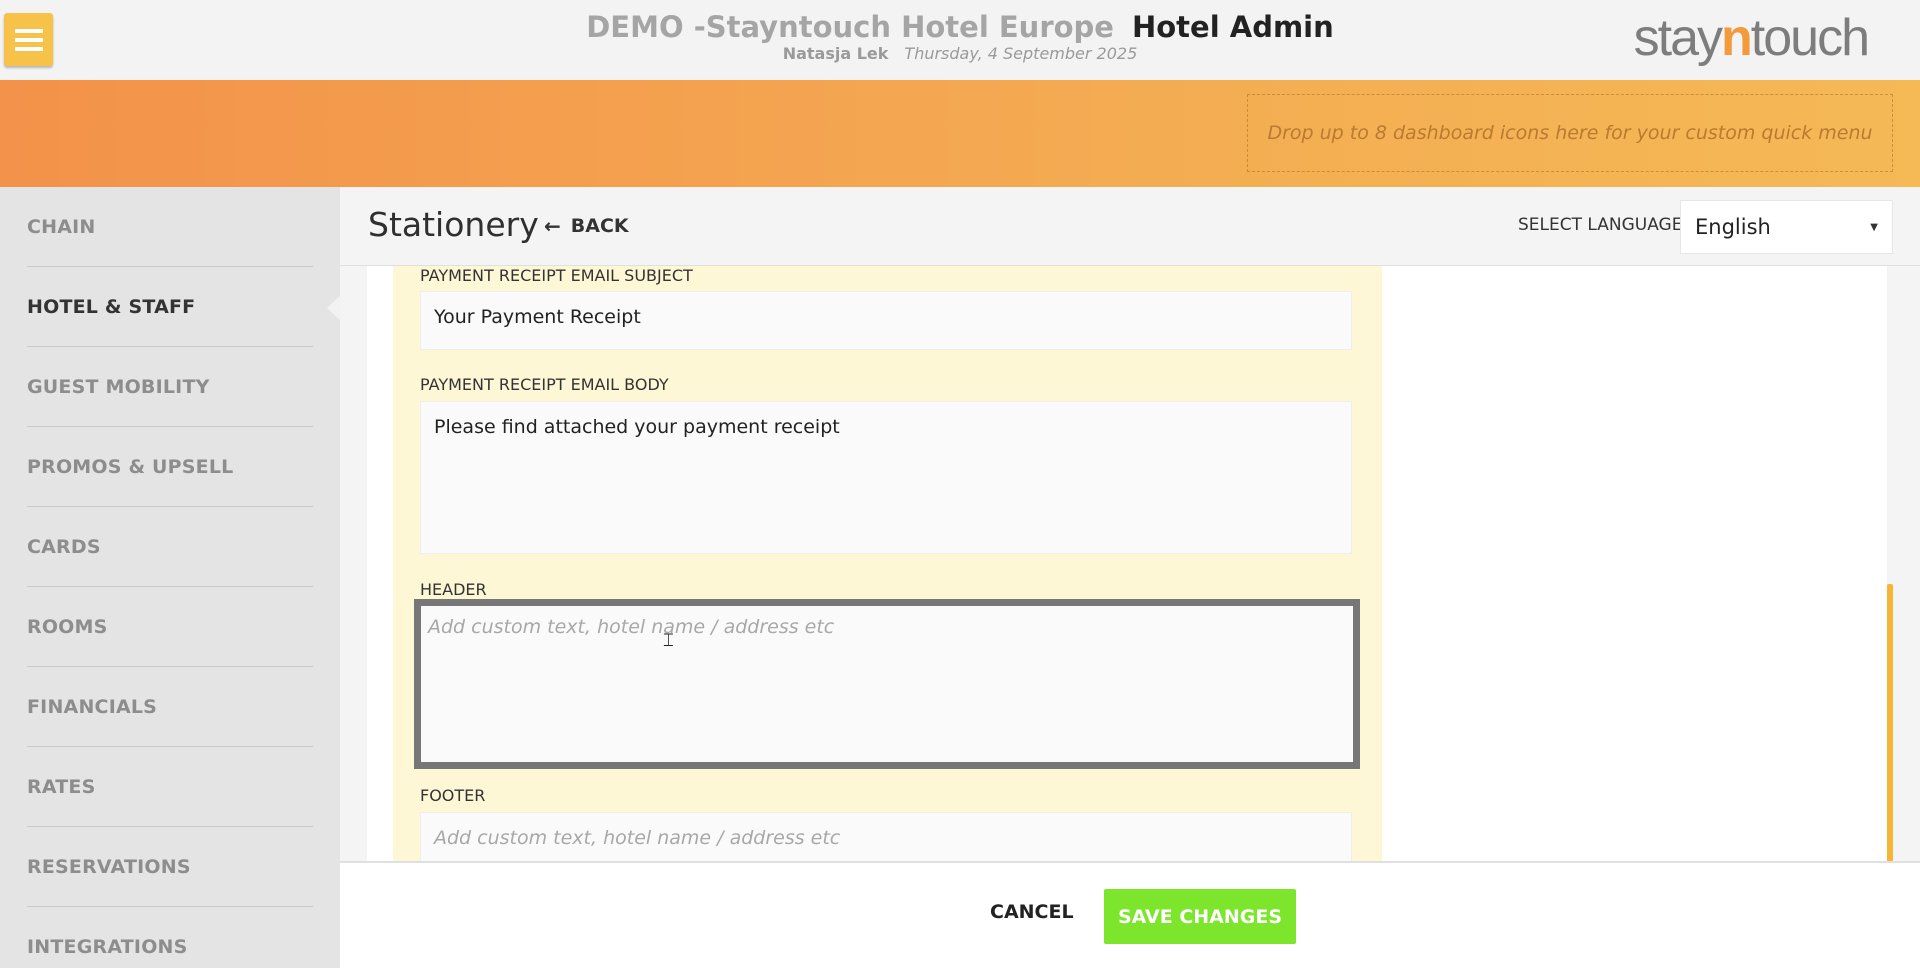 The image size is (1920, 968). What do you see at coordinates (170, 787) in the screenshot?
I see `sidebar-item-rates: RATES` at bounding box center [170, 787].